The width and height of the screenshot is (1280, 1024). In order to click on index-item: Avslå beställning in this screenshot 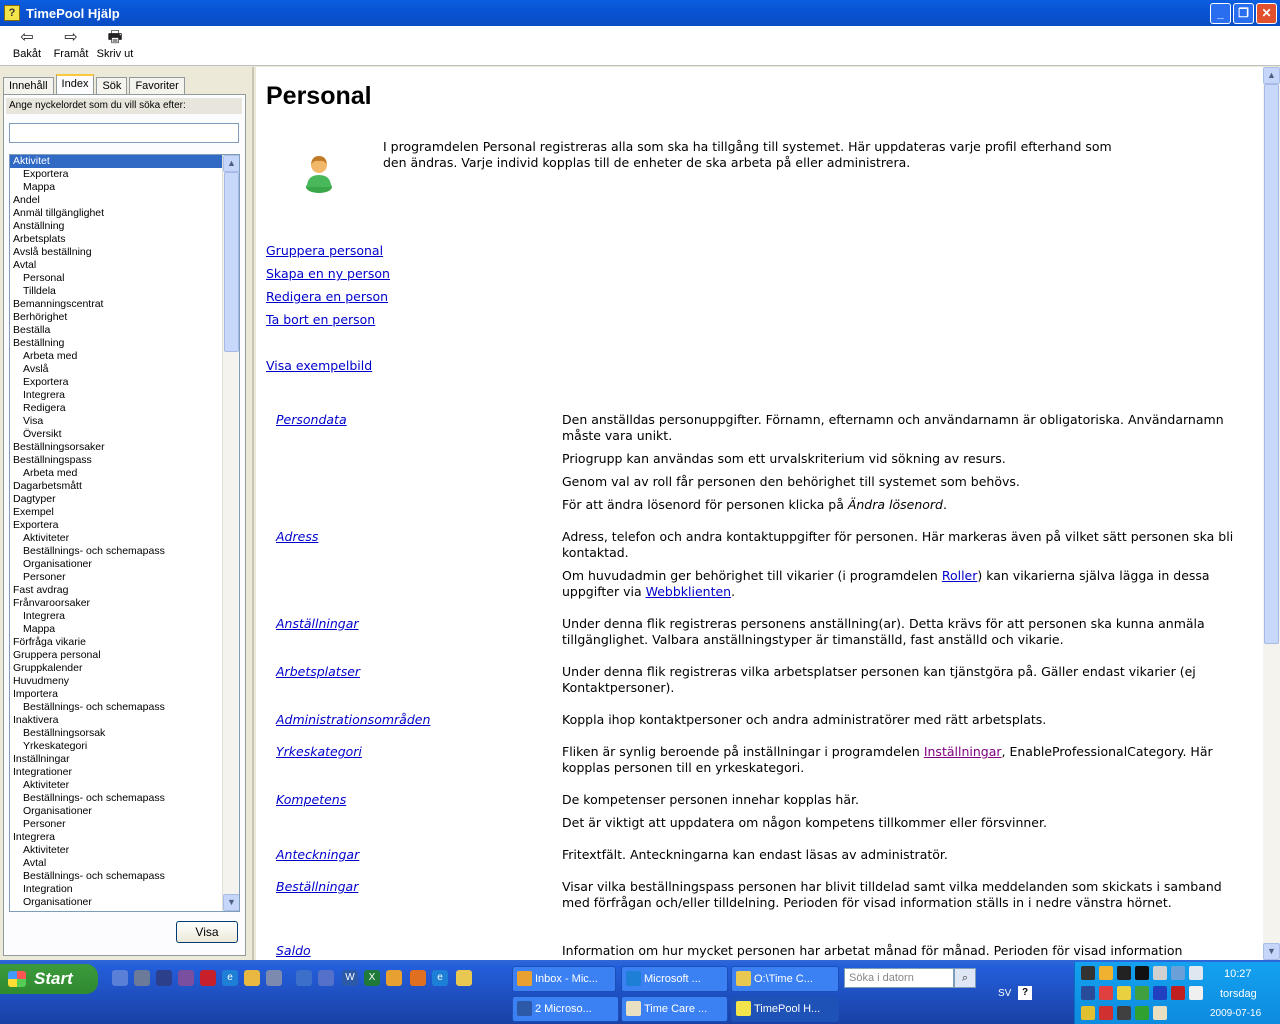, I will do `click(116, 252)`.